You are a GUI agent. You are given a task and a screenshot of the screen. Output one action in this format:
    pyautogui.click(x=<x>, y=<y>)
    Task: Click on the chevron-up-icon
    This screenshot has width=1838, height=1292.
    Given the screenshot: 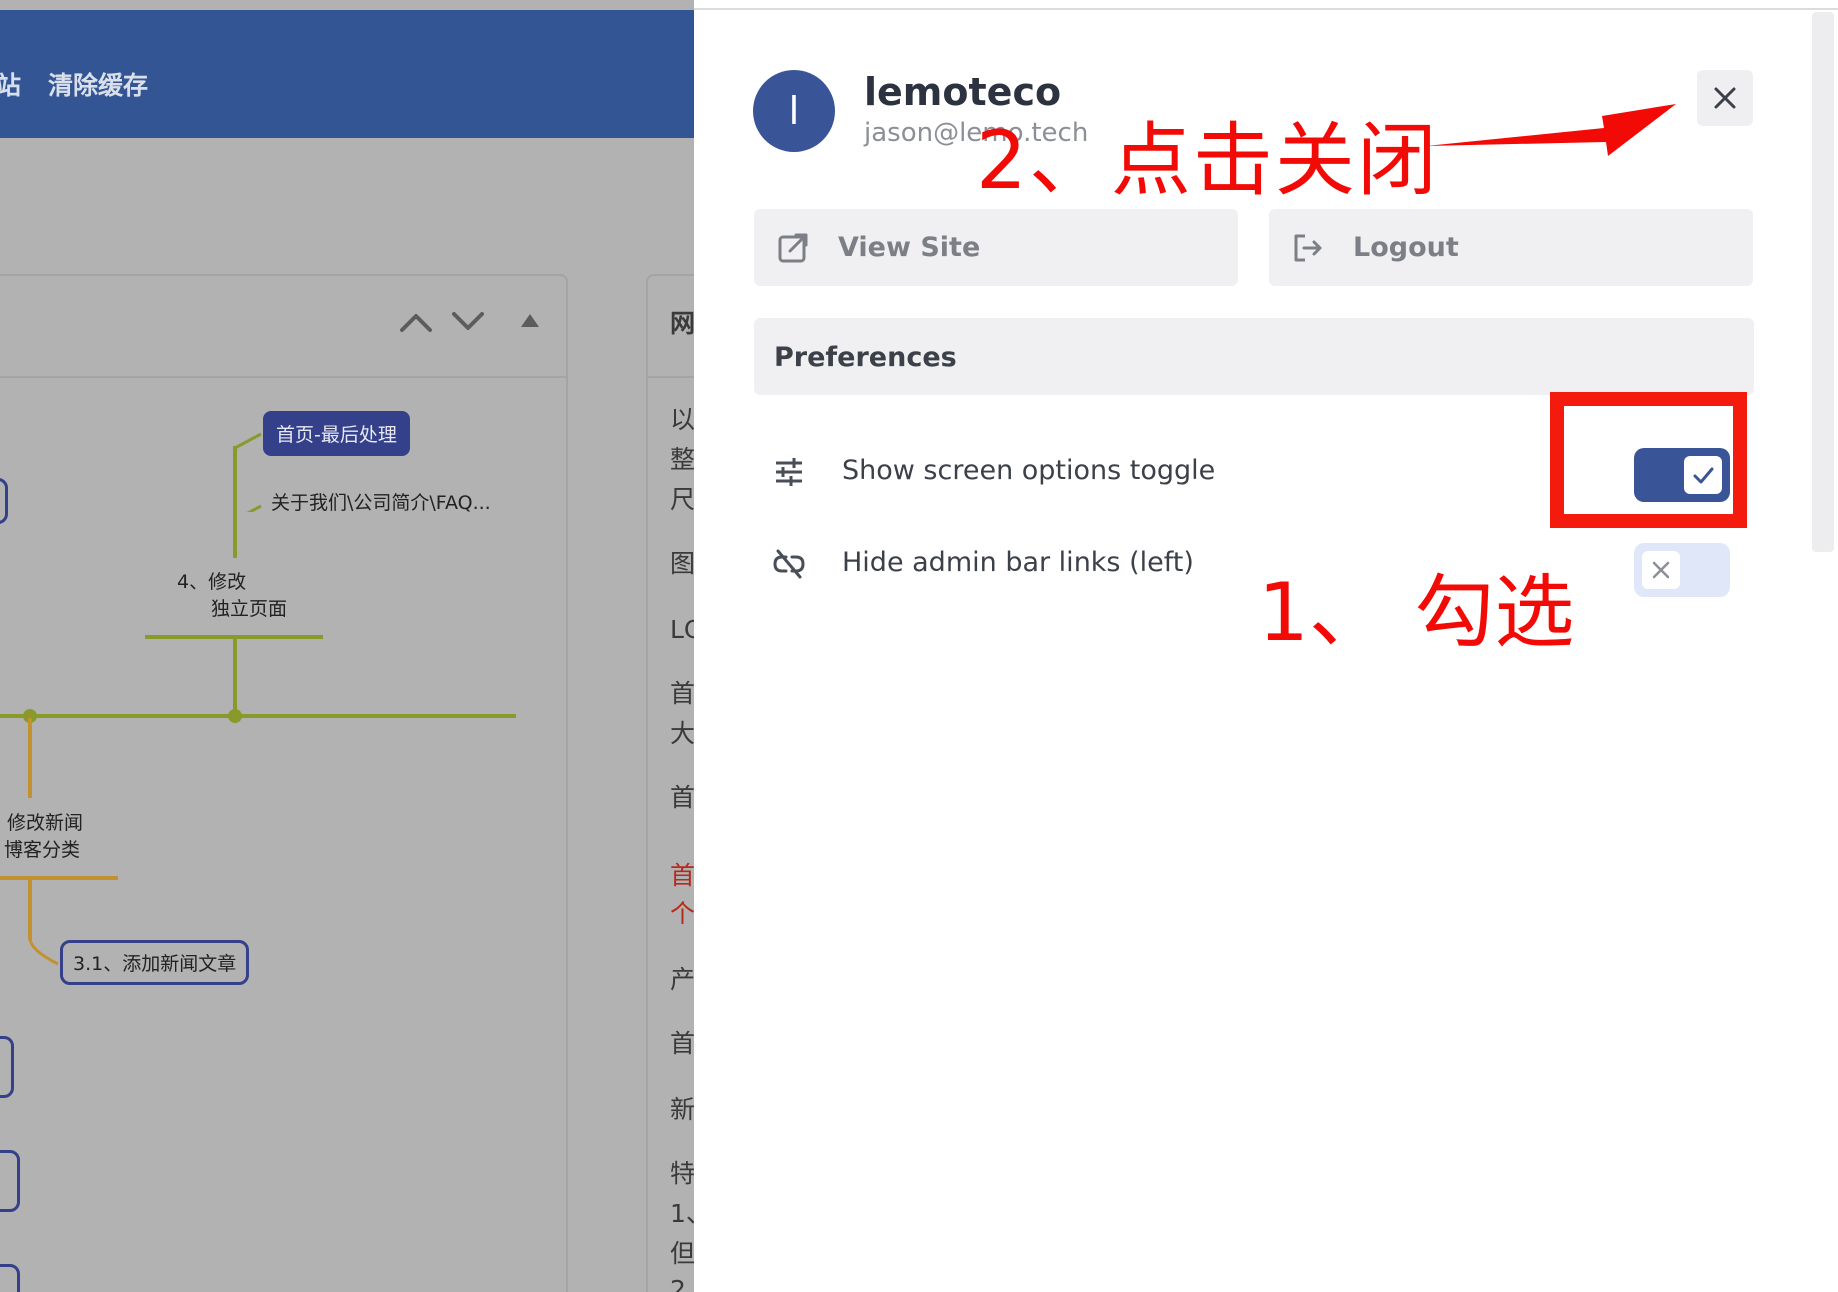 What is the action you would take?
    pyautogui.click(x=417, y=321)
    